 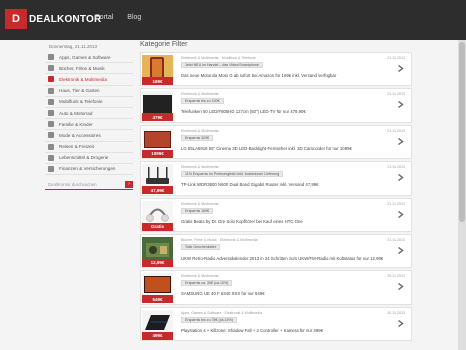 I want to click on deal-thumbnail: 47,99€, so click(x=157, y=179).